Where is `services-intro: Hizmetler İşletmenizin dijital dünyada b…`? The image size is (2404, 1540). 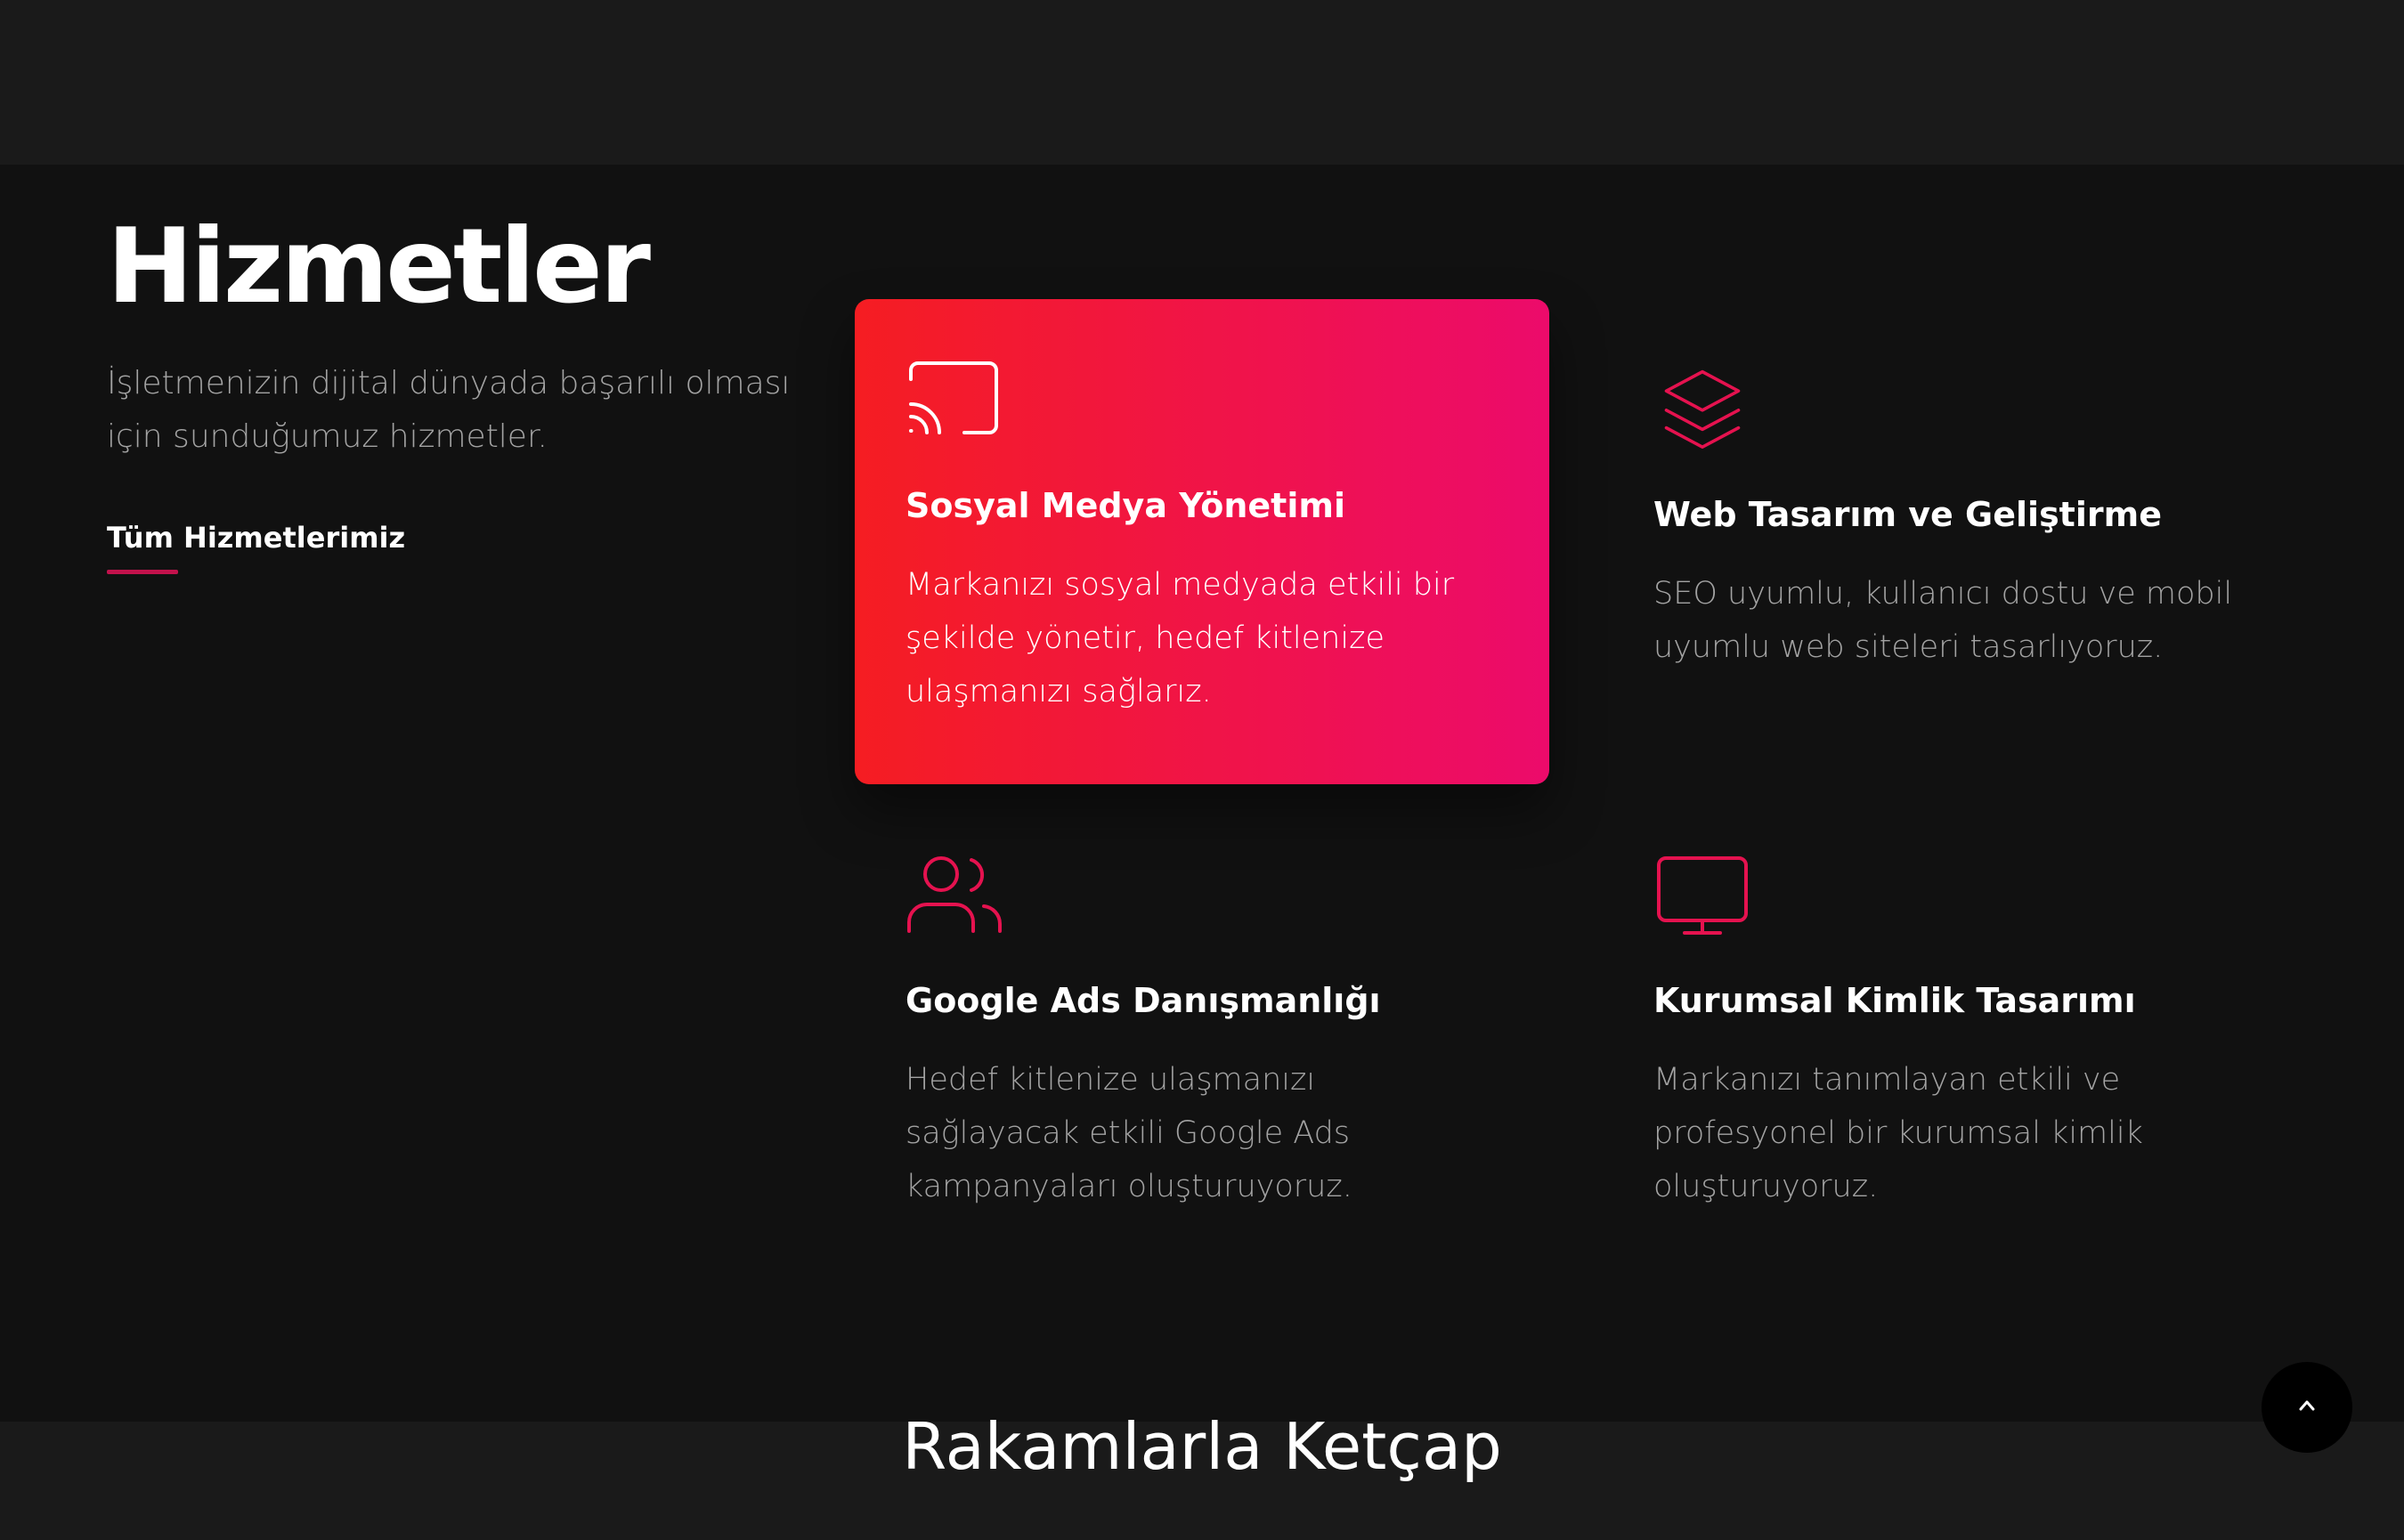 services-intro: Hizmetler İşletmenizin dijital dünyada b… is located at coordinates (454, 389).